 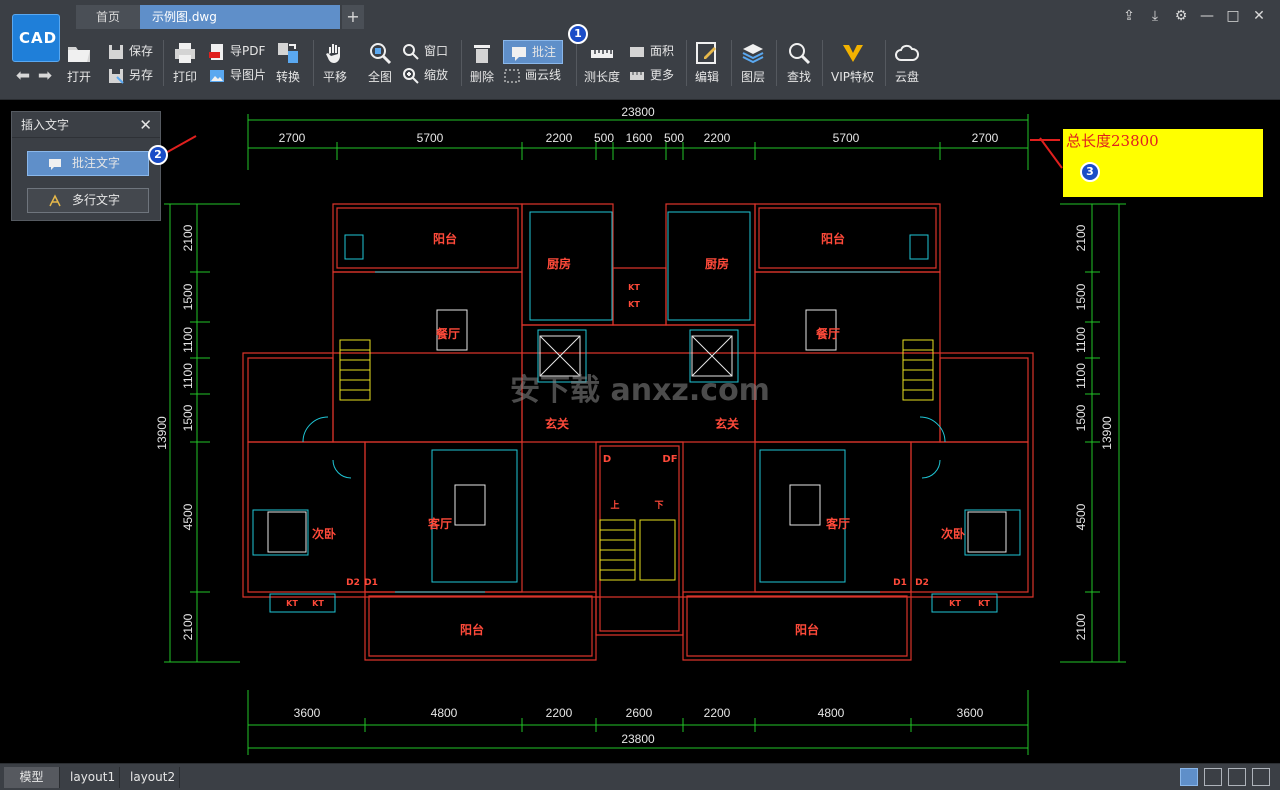 What do you see at coordinates (288, 62) in the screenshot?
I see `convert-button: 转换` at bounding box center [288, 62].